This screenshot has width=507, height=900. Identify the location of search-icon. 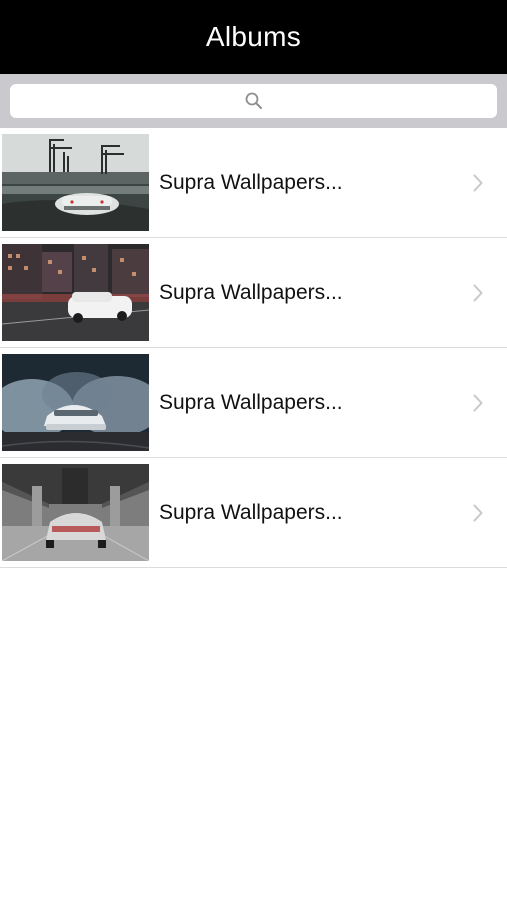
(254, 101).